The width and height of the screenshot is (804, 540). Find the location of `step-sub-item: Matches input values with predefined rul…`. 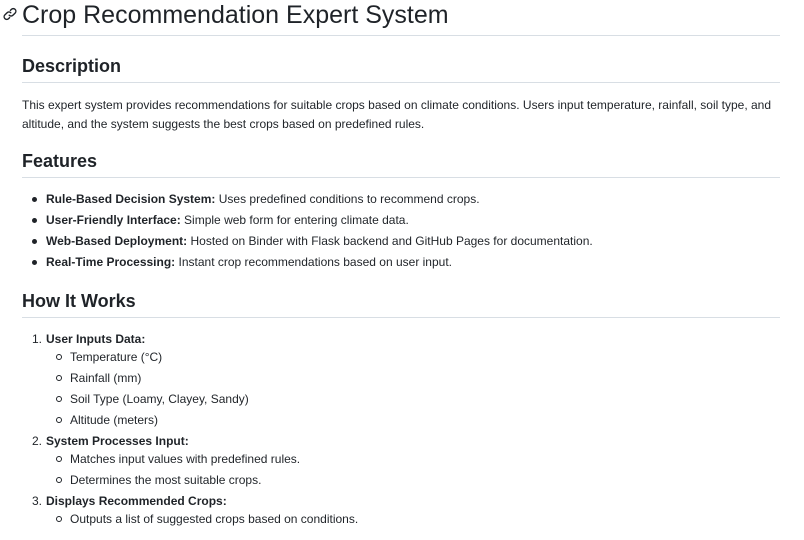

step-sub-item: Matches input values with predefined rul… is located at coordinates (185, 459).